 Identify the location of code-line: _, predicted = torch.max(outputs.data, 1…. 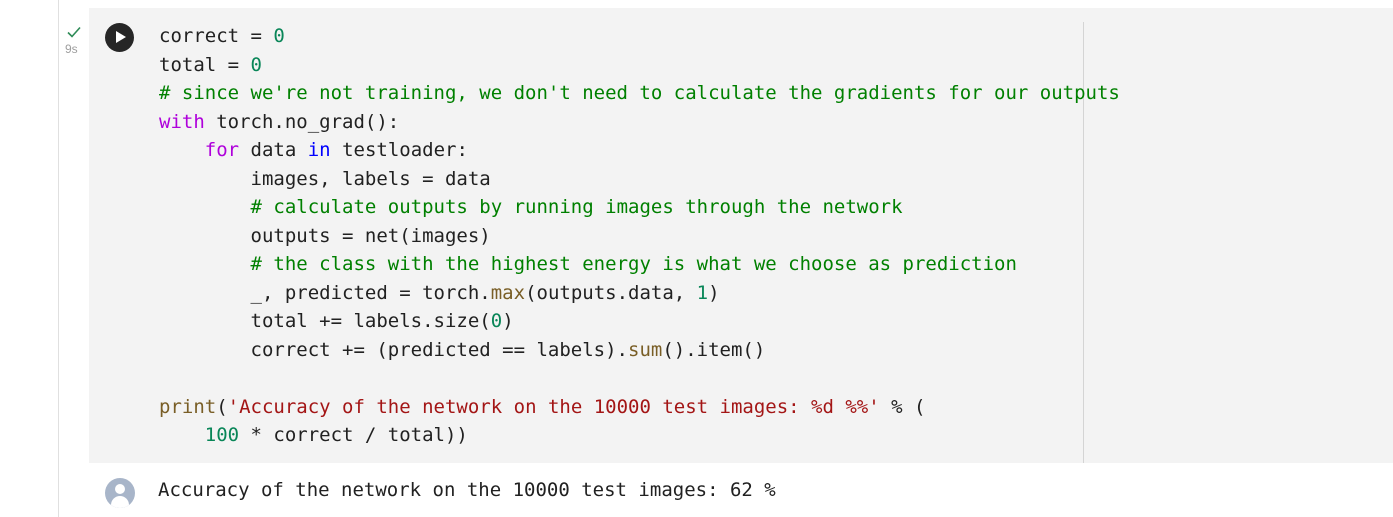
(639, 293).